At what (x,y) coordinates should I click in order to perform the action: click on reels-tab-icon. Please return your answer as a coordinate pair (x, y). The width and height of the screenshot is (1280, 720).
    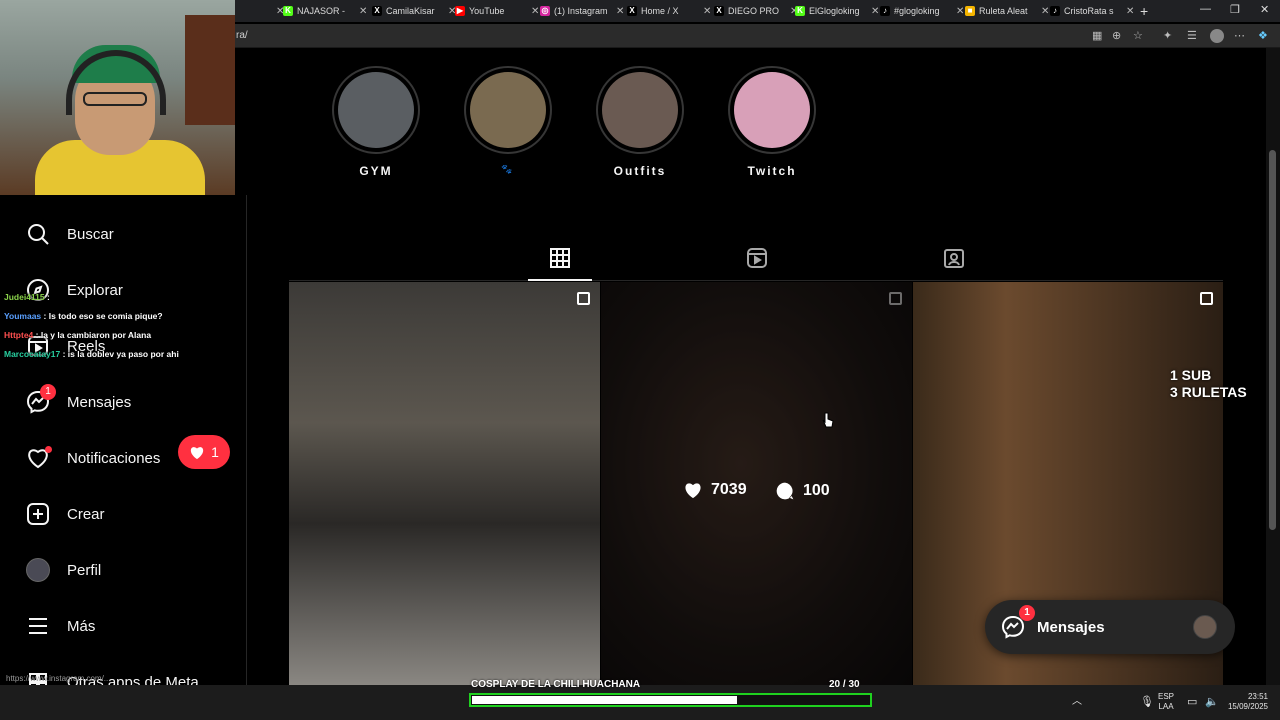
    Looking at the image, I should click on (757, 258).